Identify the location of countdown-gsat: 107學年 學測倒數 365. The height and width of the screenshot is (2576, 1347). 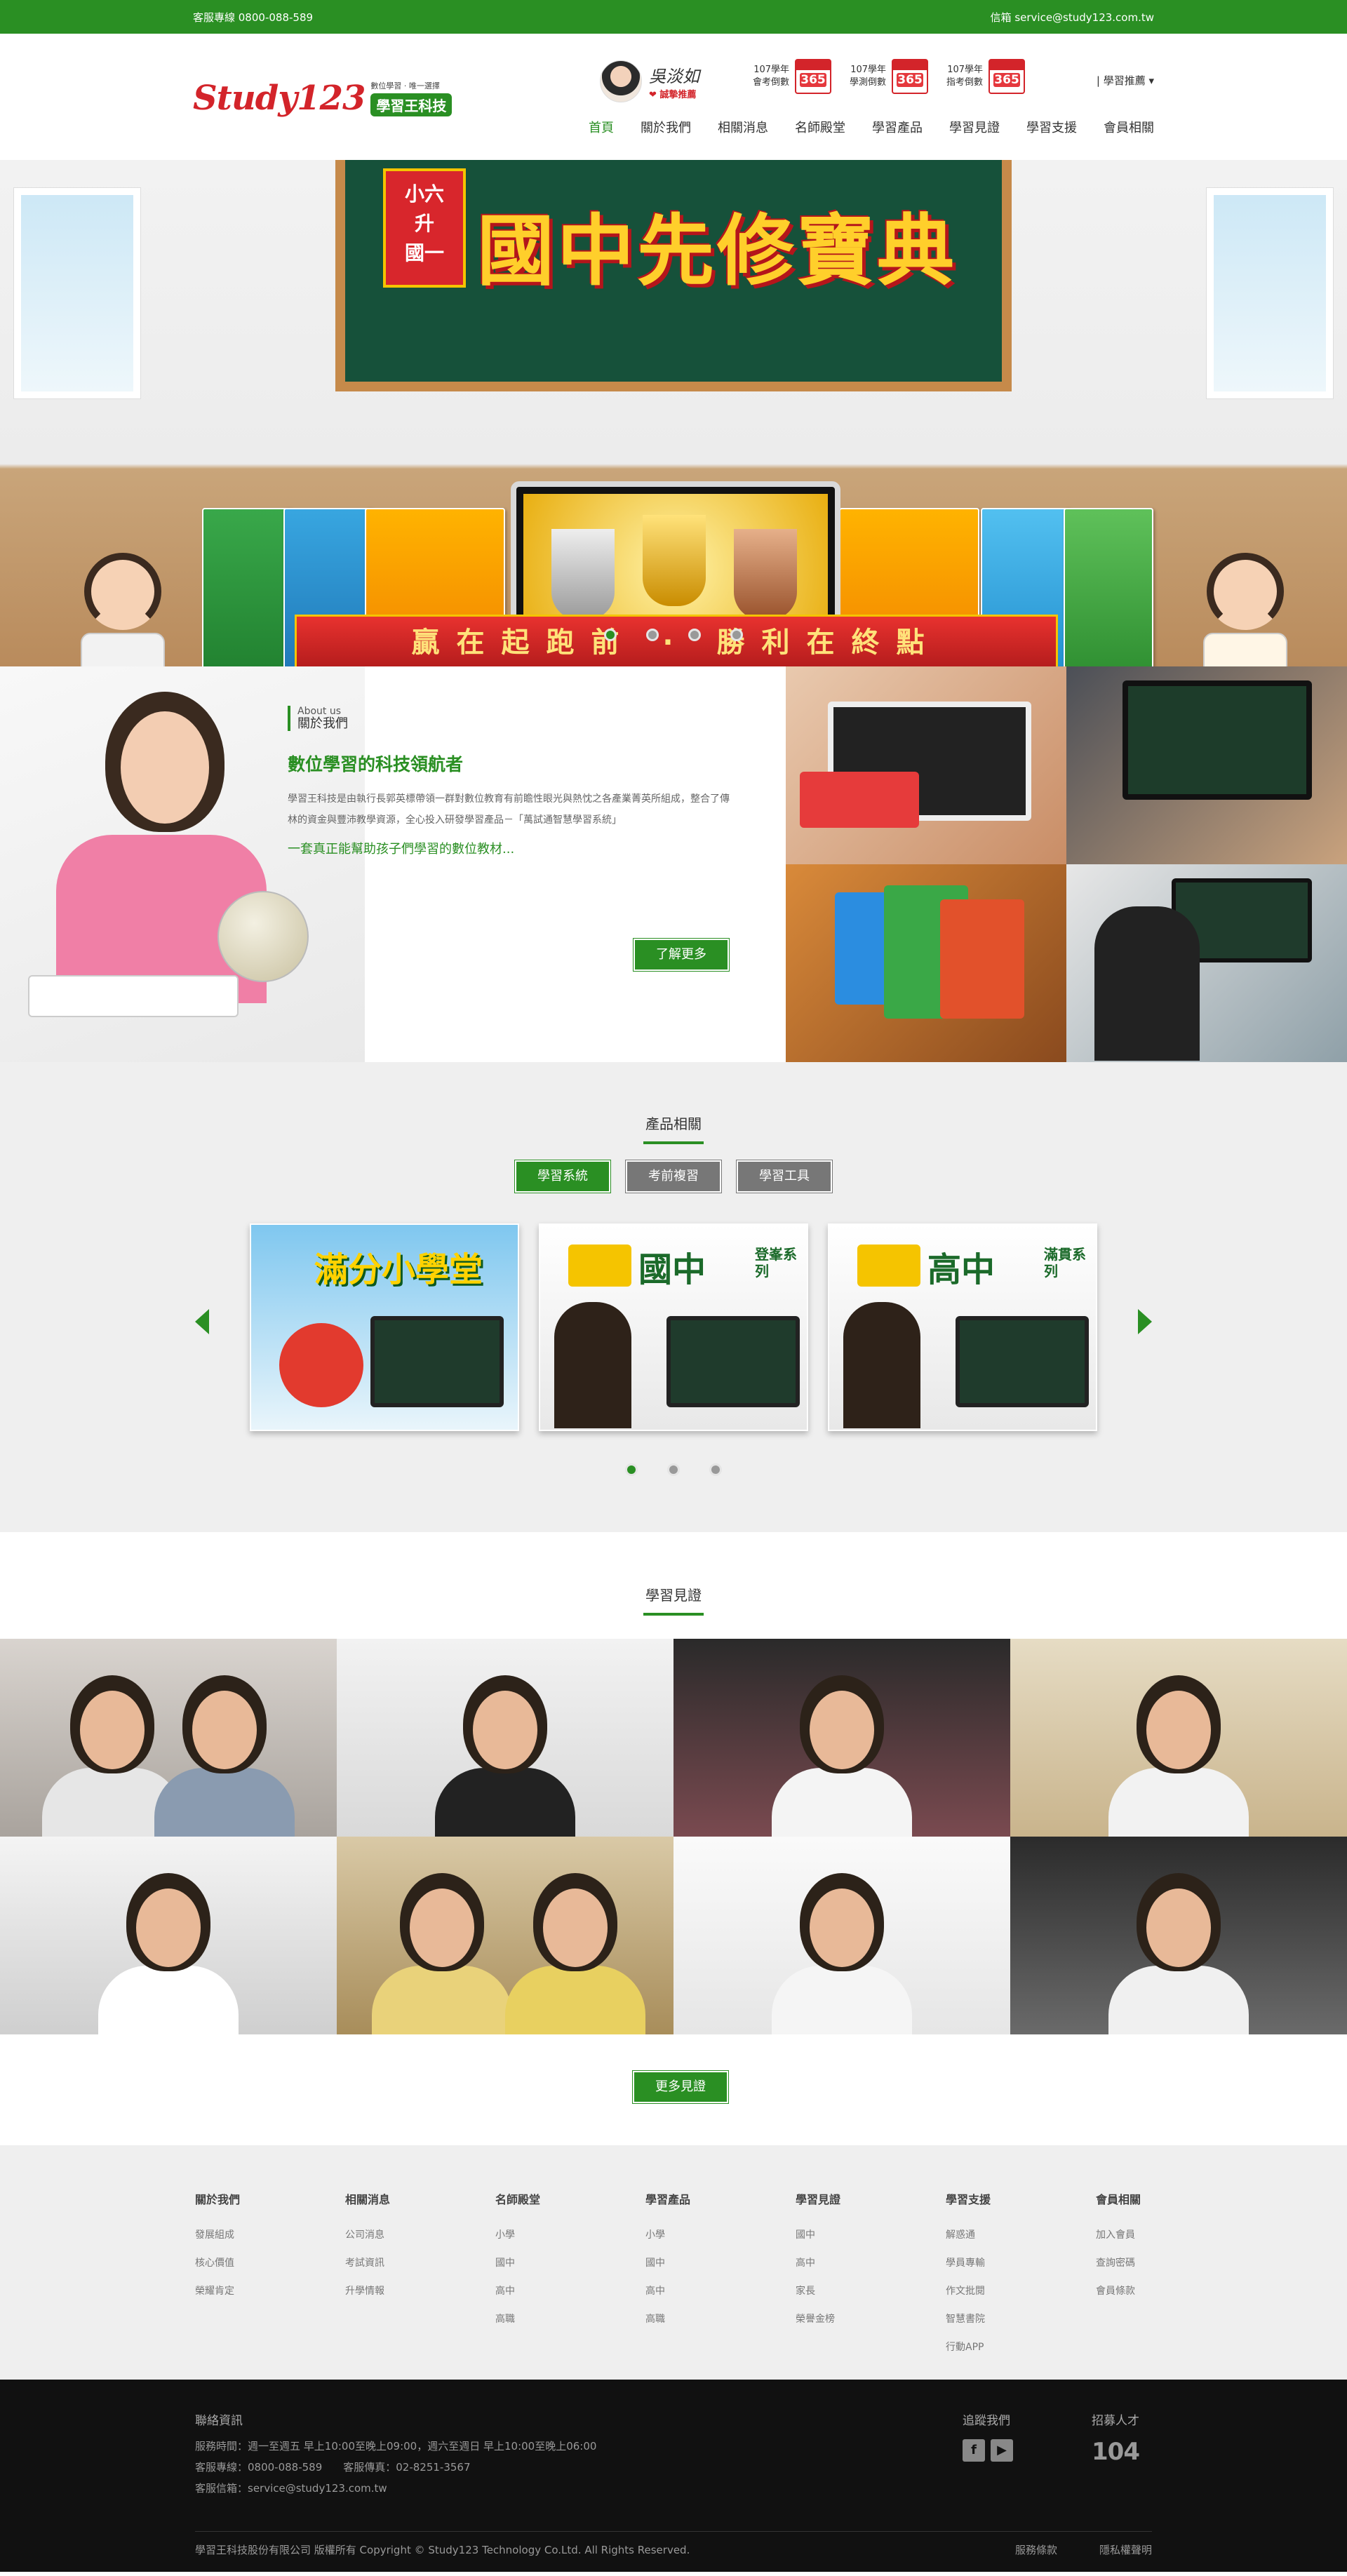
(889, 76).